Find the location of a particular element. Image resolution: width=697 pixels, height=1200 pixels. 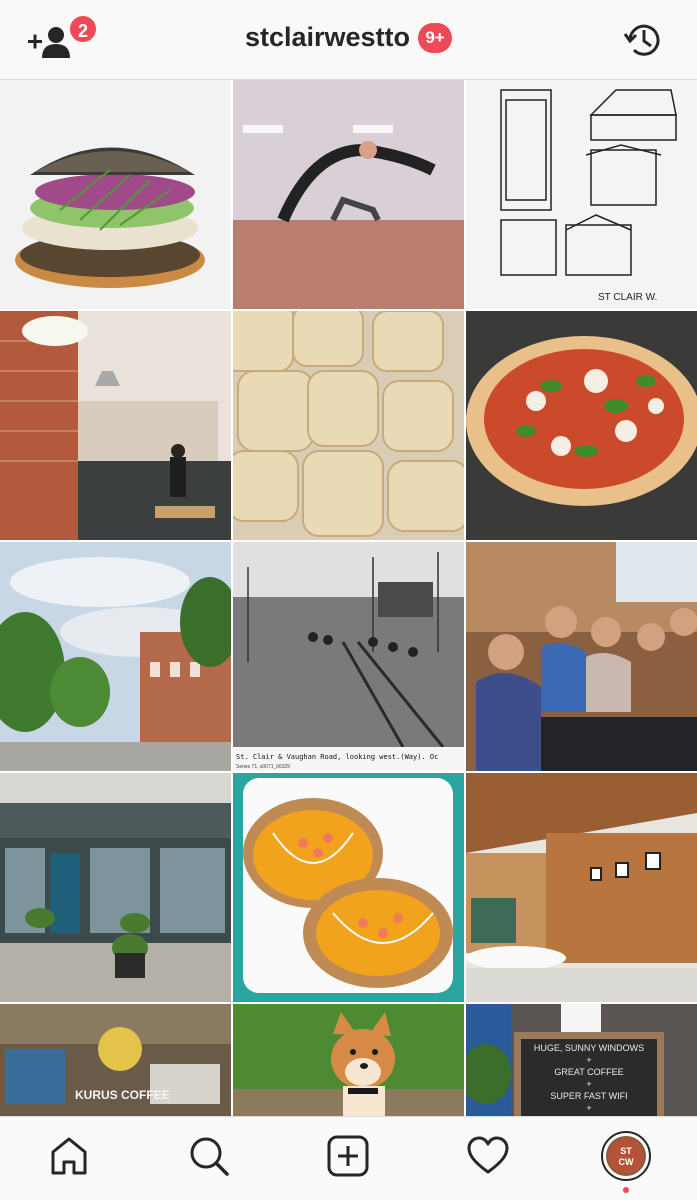

avocado-toast-image is located at coordinates (348, 887).